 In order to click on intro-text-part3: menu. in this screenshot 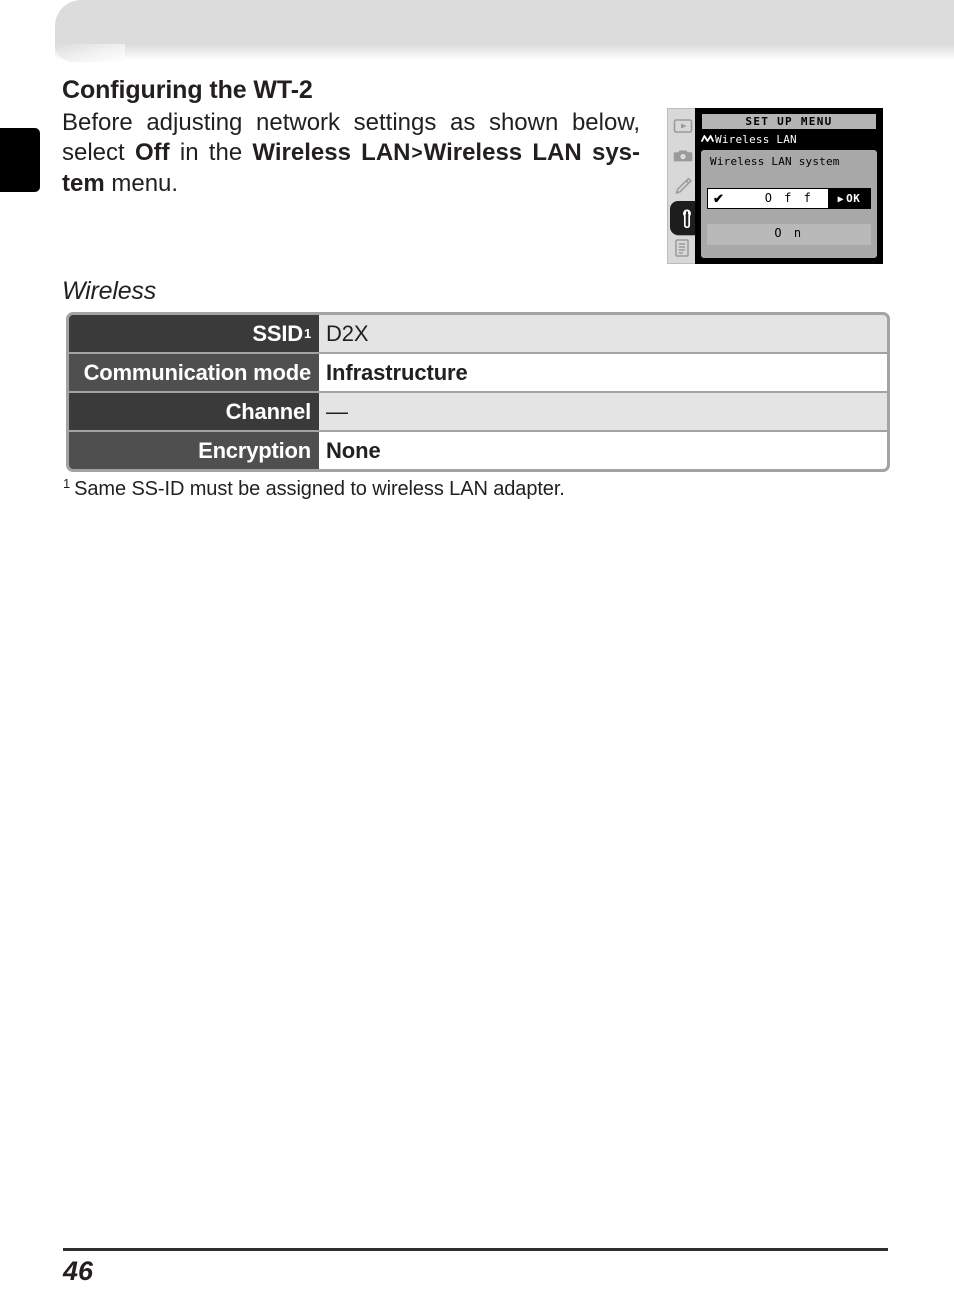, I will do `click(141, 183)`.